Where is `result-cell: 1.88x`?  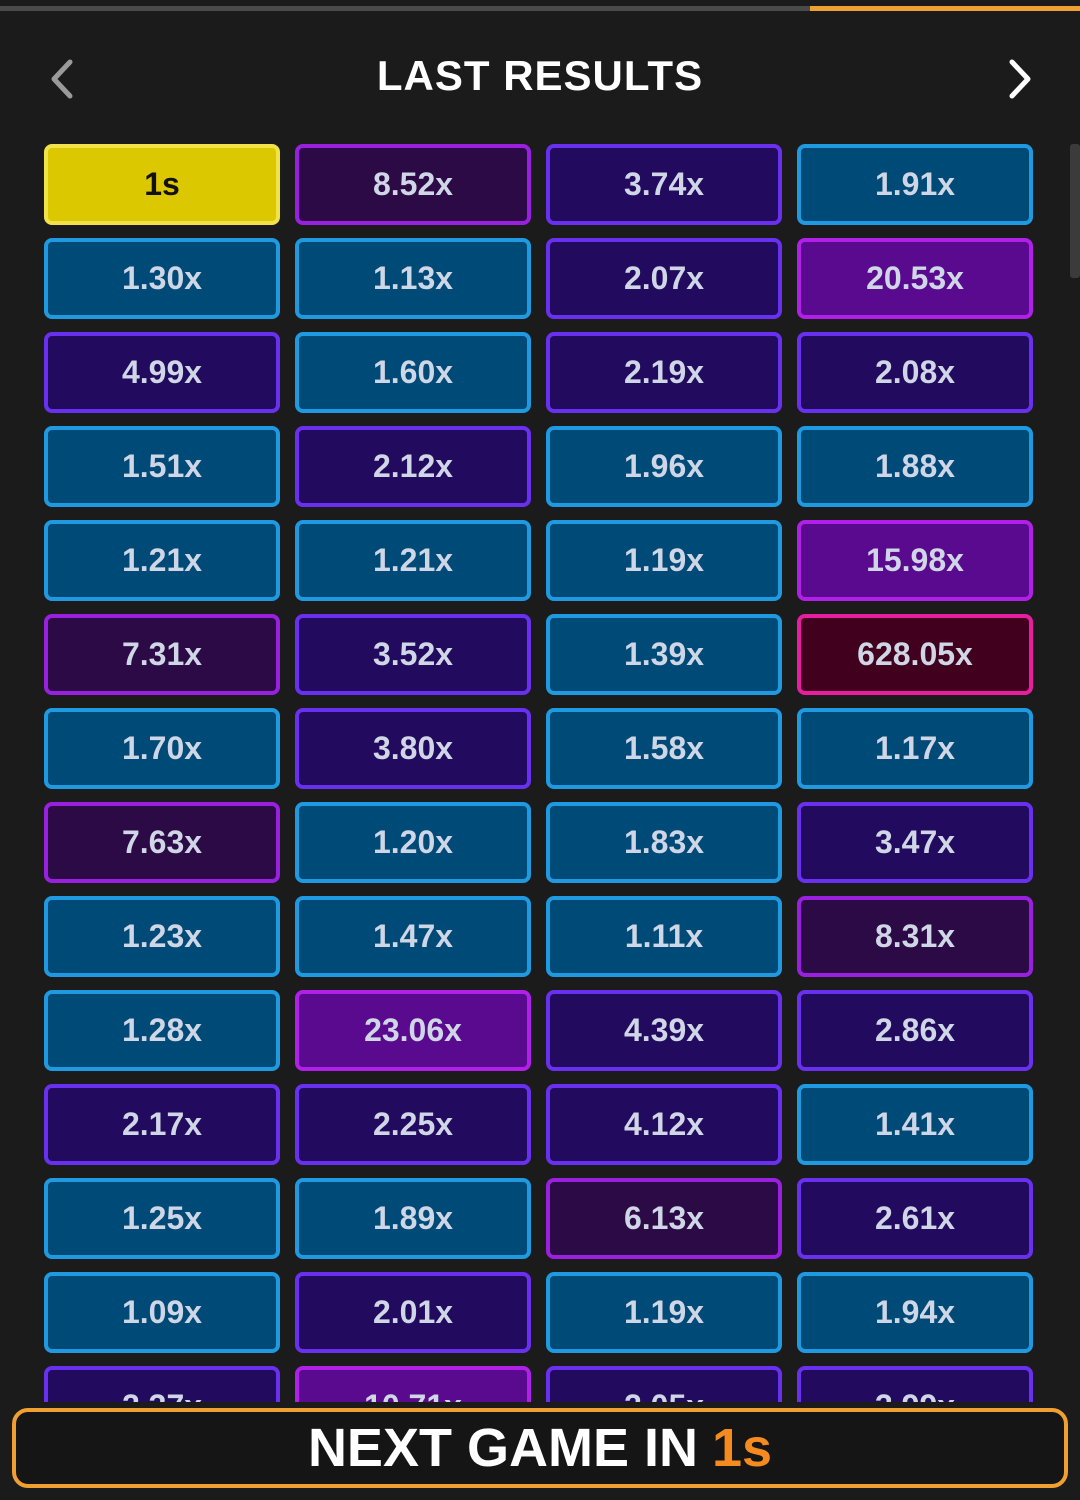
result-cell: 1.88x is located at coordinates (915, 466).